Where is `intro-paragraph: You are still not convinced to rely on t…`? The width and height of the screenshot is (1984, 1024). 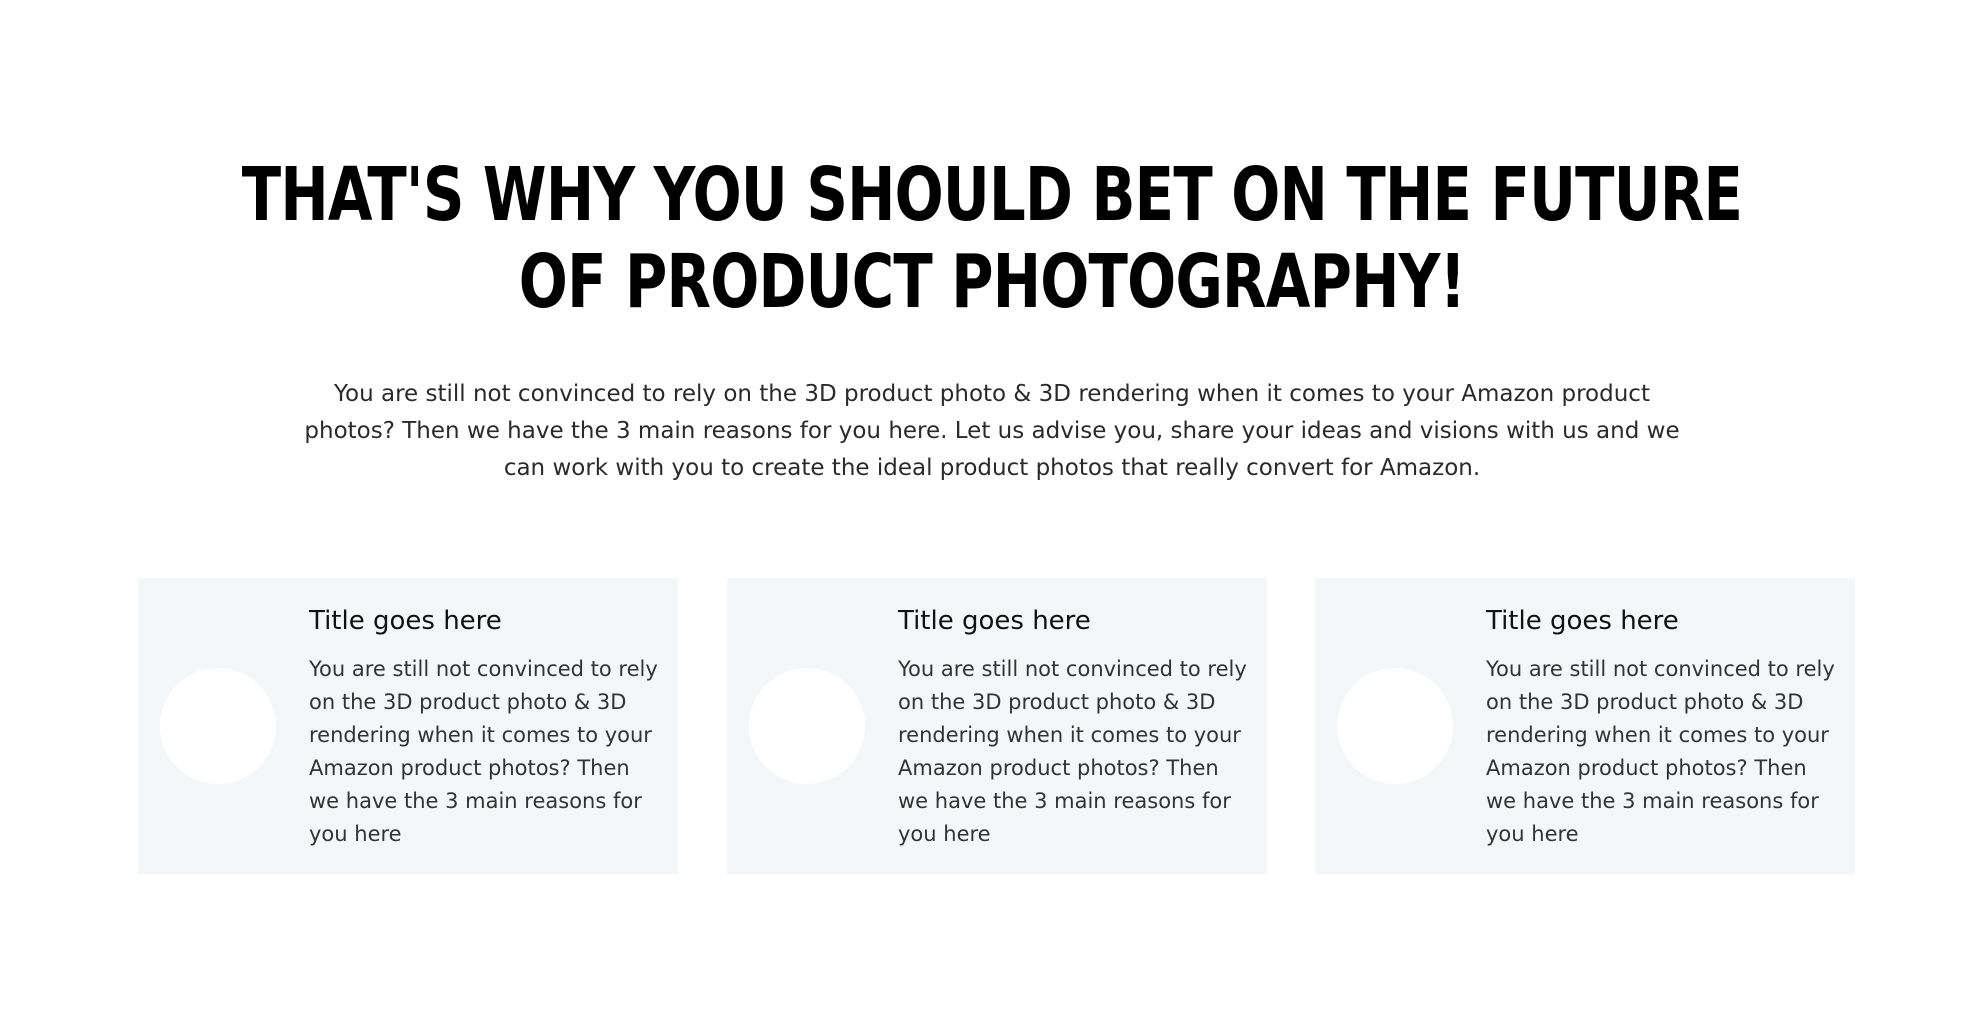
intro-paragraph: You are still not convinced to rely on t… is located at coordinates (992, 431).